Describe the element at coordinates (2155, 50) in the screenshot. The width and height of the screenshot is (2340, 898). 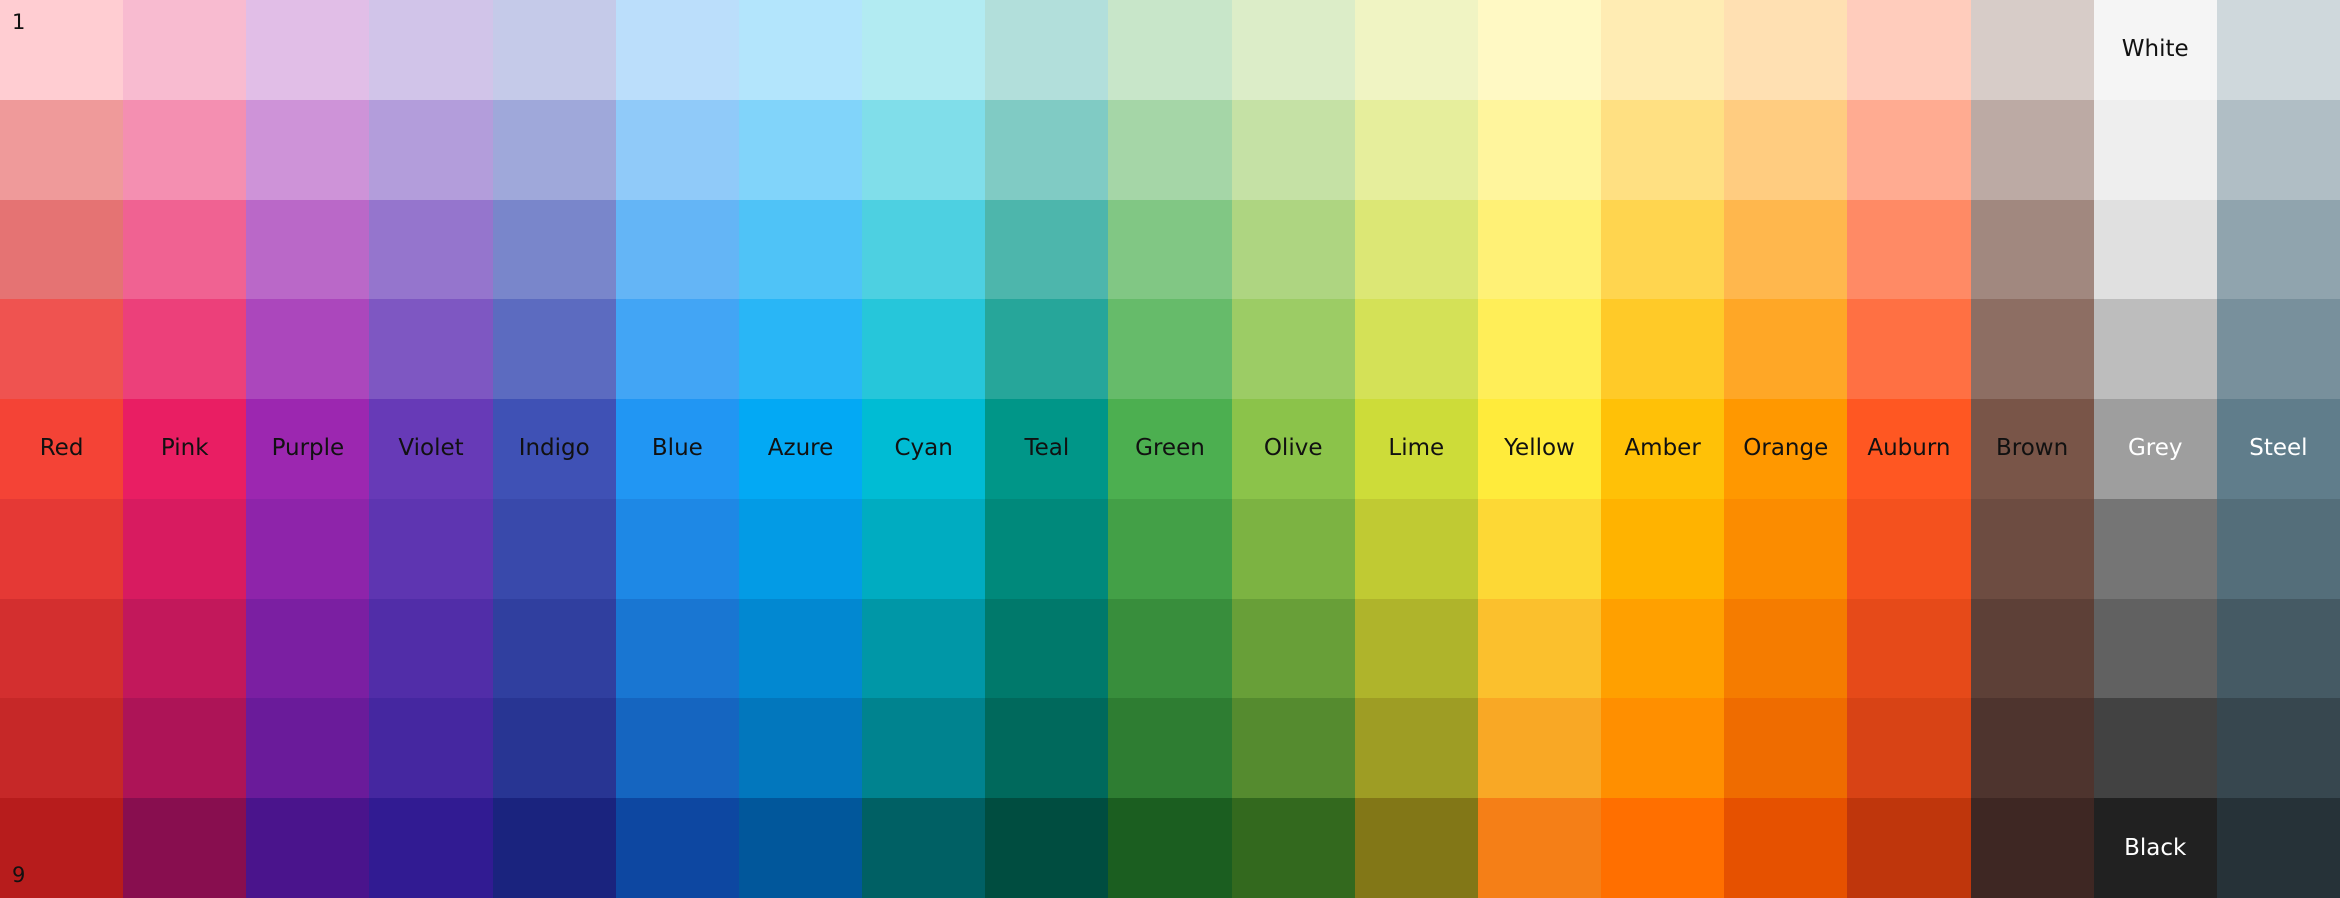
I see `swatch-grey-1: White` at that location.